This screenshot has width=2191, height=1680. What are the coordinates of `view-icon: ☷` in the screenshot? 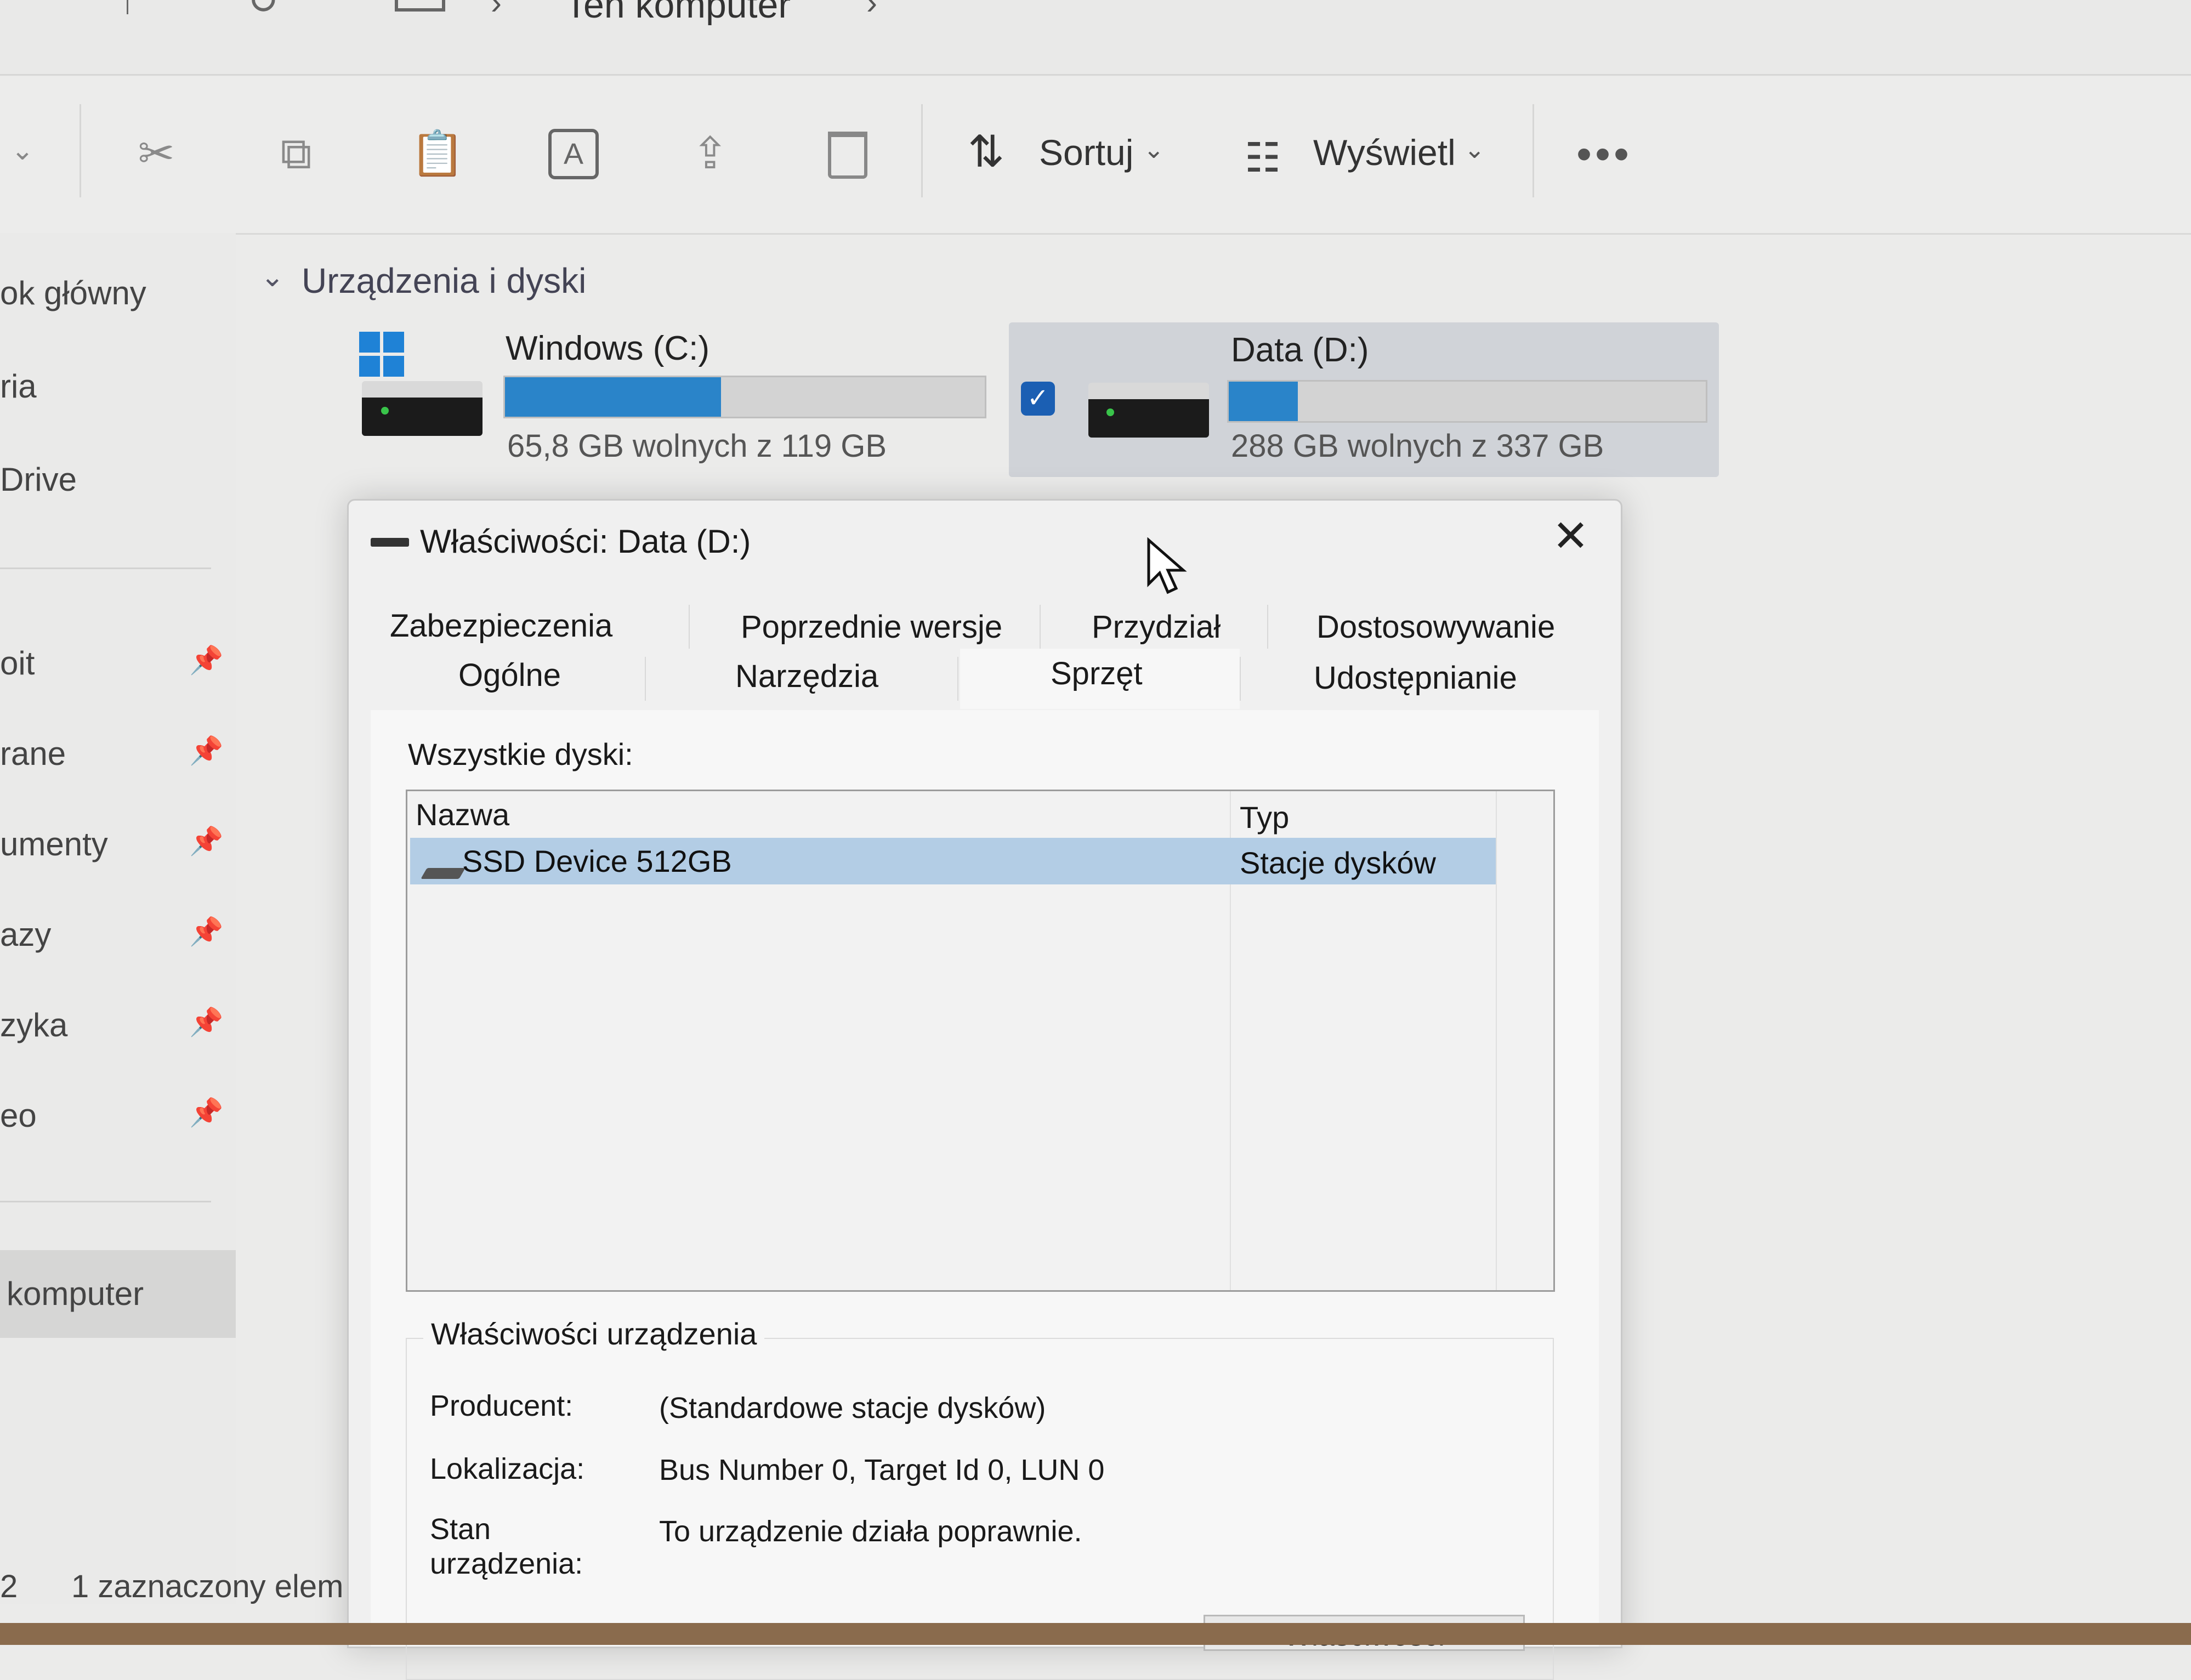 It's located at (1263, 157).